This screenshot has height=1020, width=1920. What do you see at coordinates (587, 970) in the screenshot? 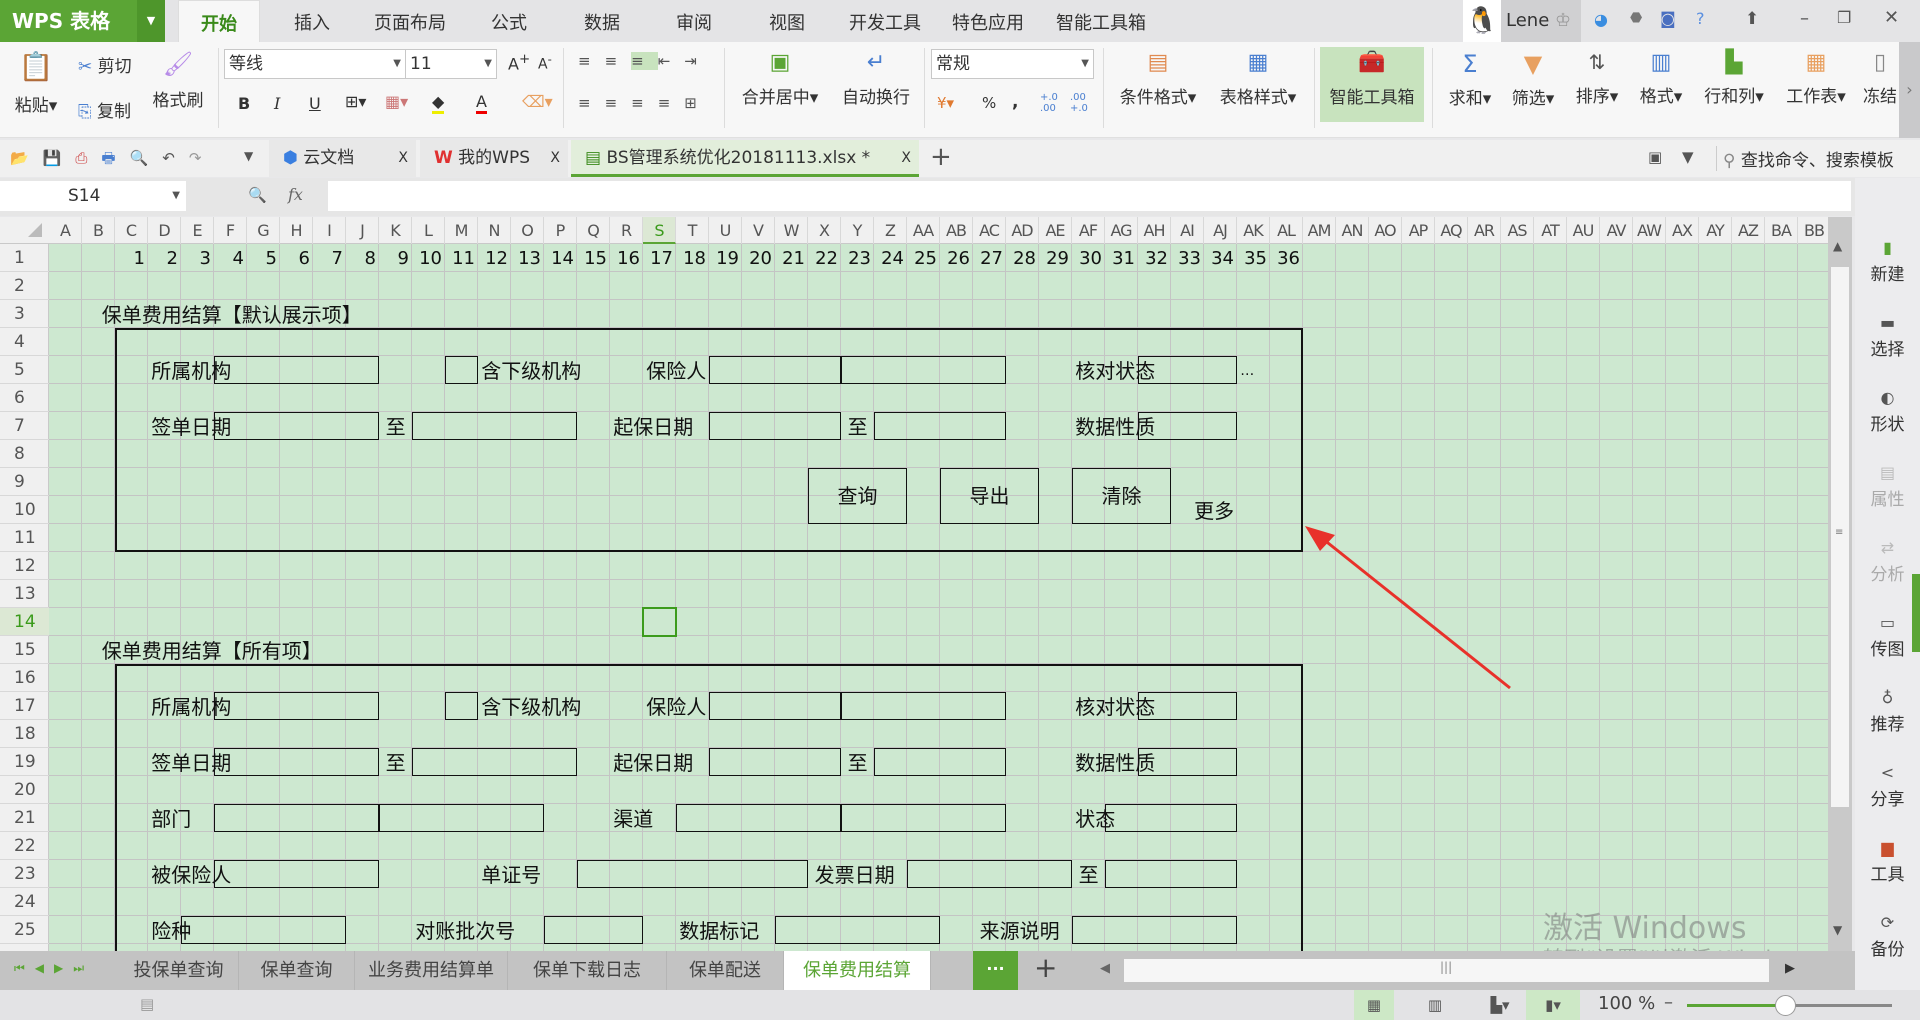
I see `sheet-tab: 保单下载日志` at bounding box center [587, 970].